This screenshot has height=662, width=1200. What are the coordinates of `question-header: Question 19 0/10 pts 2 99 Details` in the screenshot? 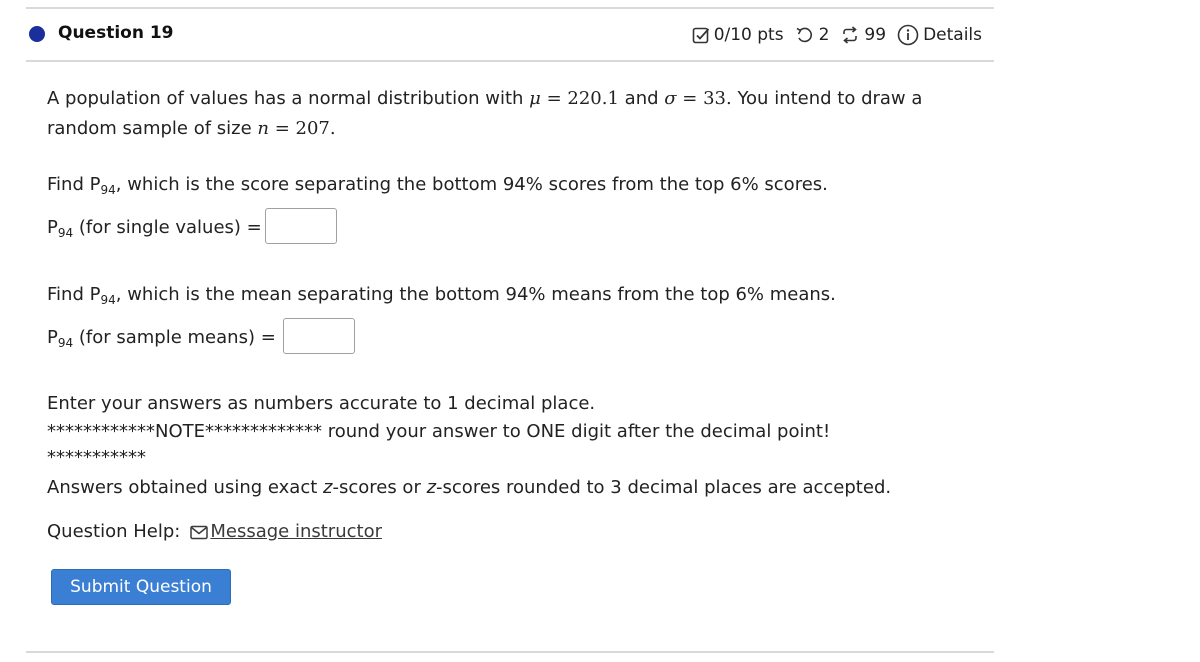 It's located at (510, 35).